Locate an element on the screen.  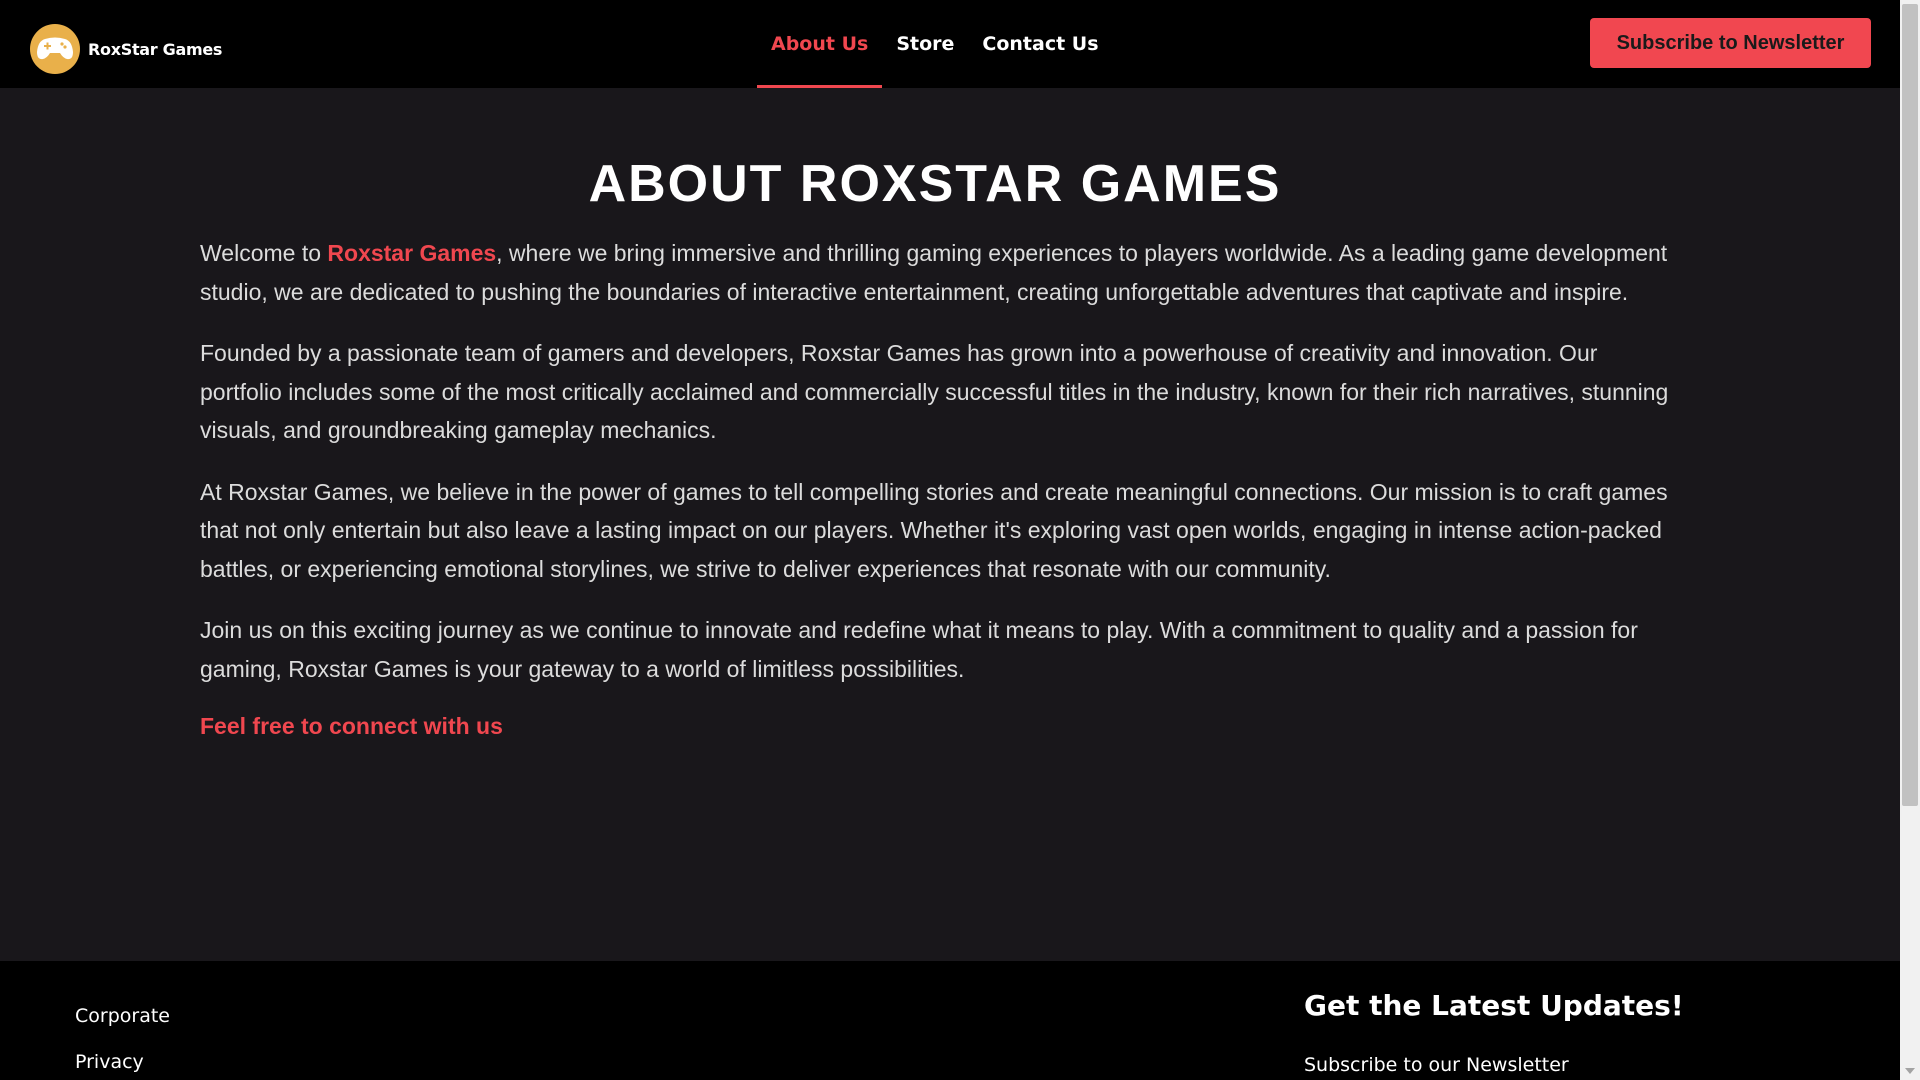
nav-store: Store is located at coordinates (925, 44).